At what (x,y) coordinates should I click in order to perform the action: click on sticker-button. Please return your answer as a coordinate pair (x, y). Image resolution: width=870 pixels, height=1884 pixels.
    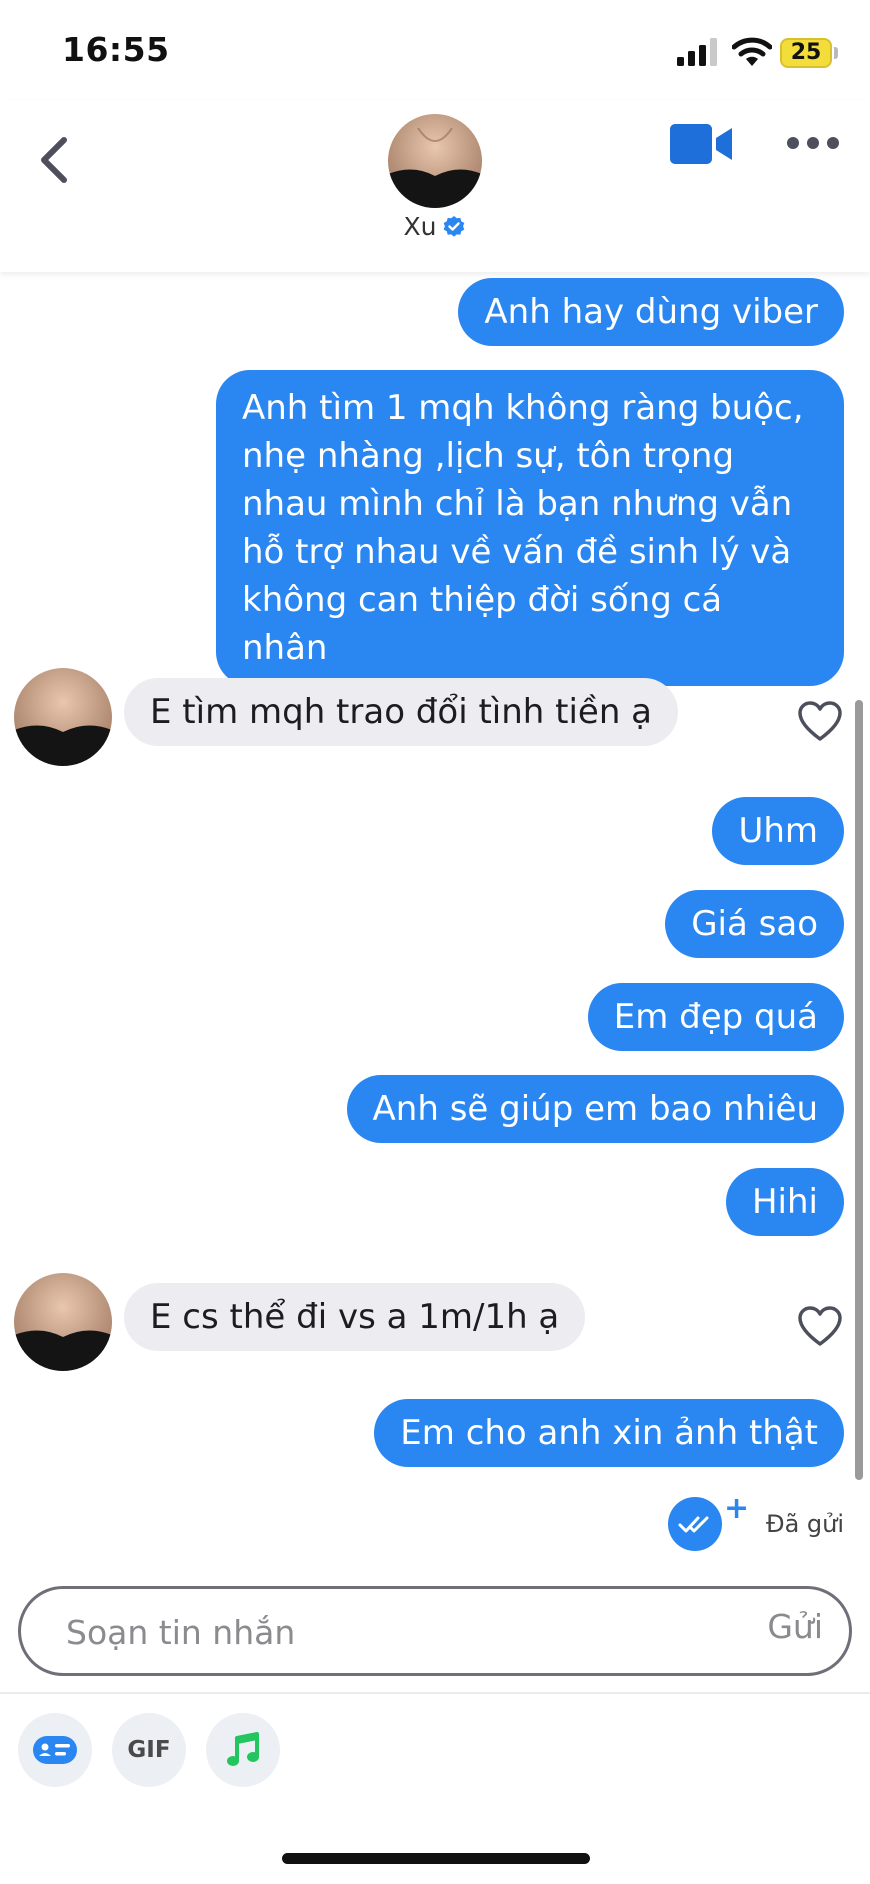
    Looking at the image, I should click on (55, 1750).